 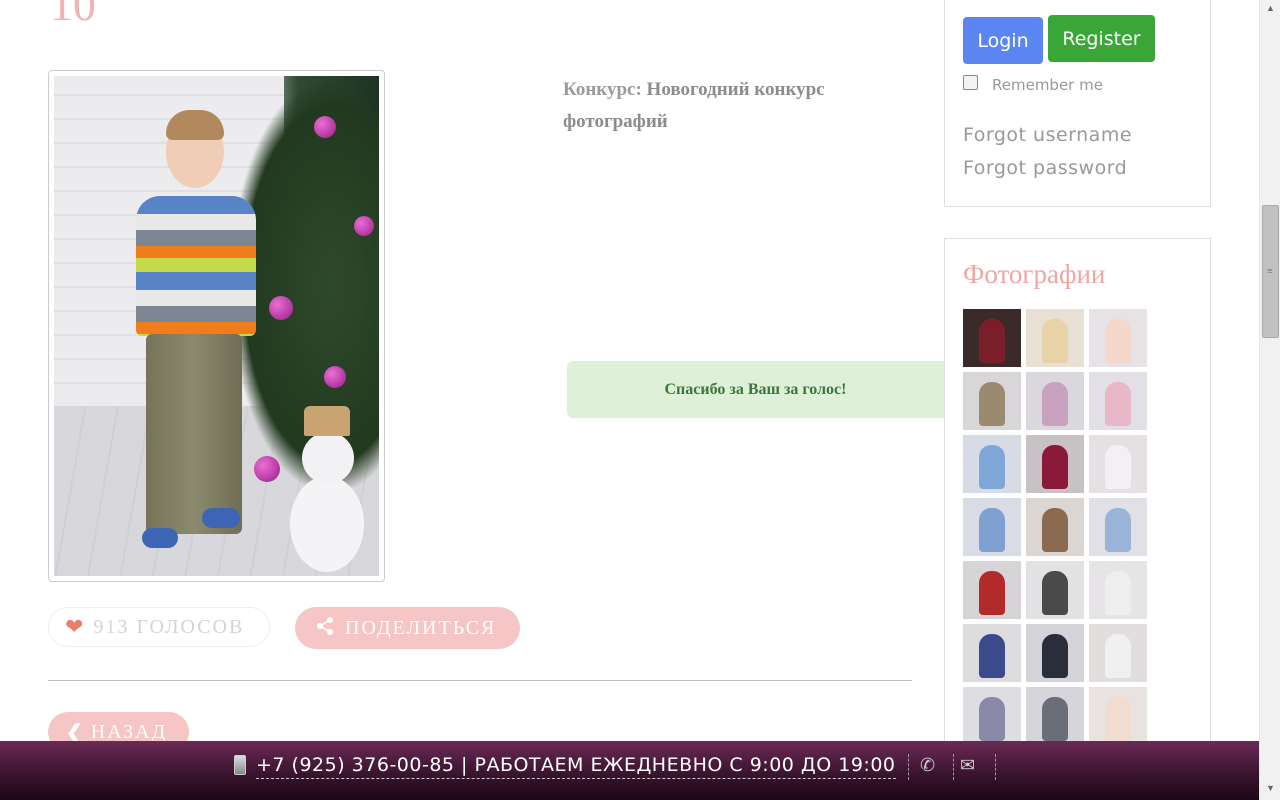 I want to click on contest-label: Конкурс:, so click(x=602, y=89).